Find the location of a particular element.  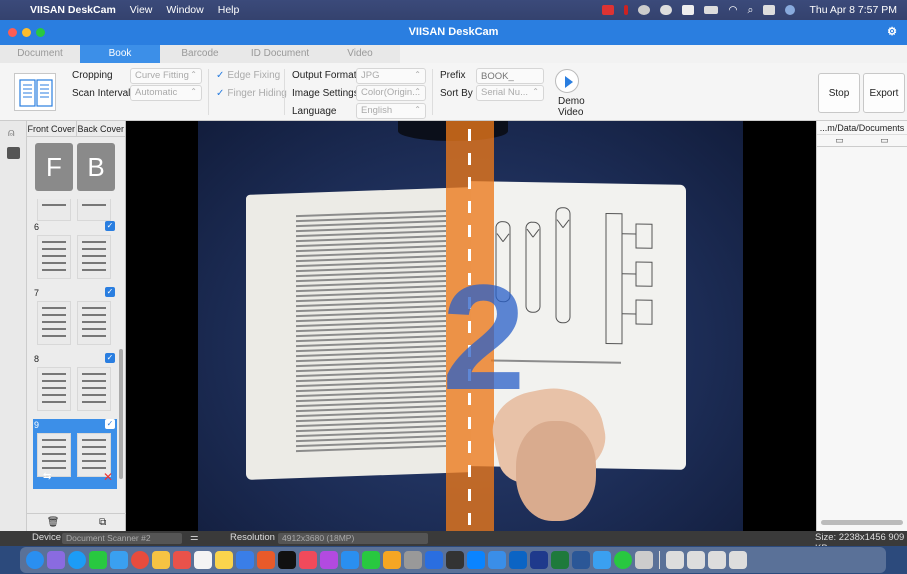

mail-app-icon is located at coordinates (119, 560).